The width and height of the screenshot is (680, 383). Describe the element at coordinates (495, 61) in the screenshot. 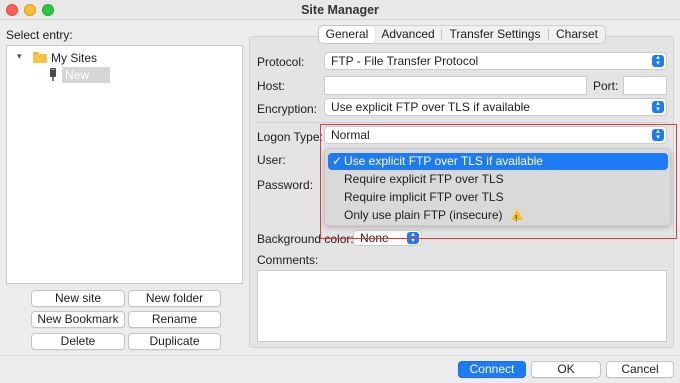

I see `protocol-select: FTP - File Transfer Protocol ▴ ▾` at that location.